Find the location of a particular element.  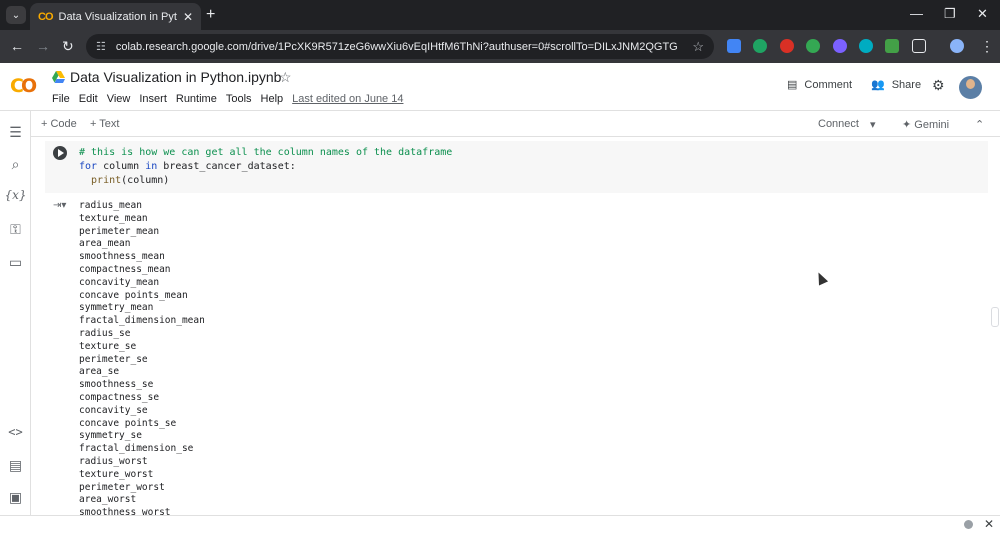

gemini-button: ✦ Gemini is located at coordinates (925, 124).